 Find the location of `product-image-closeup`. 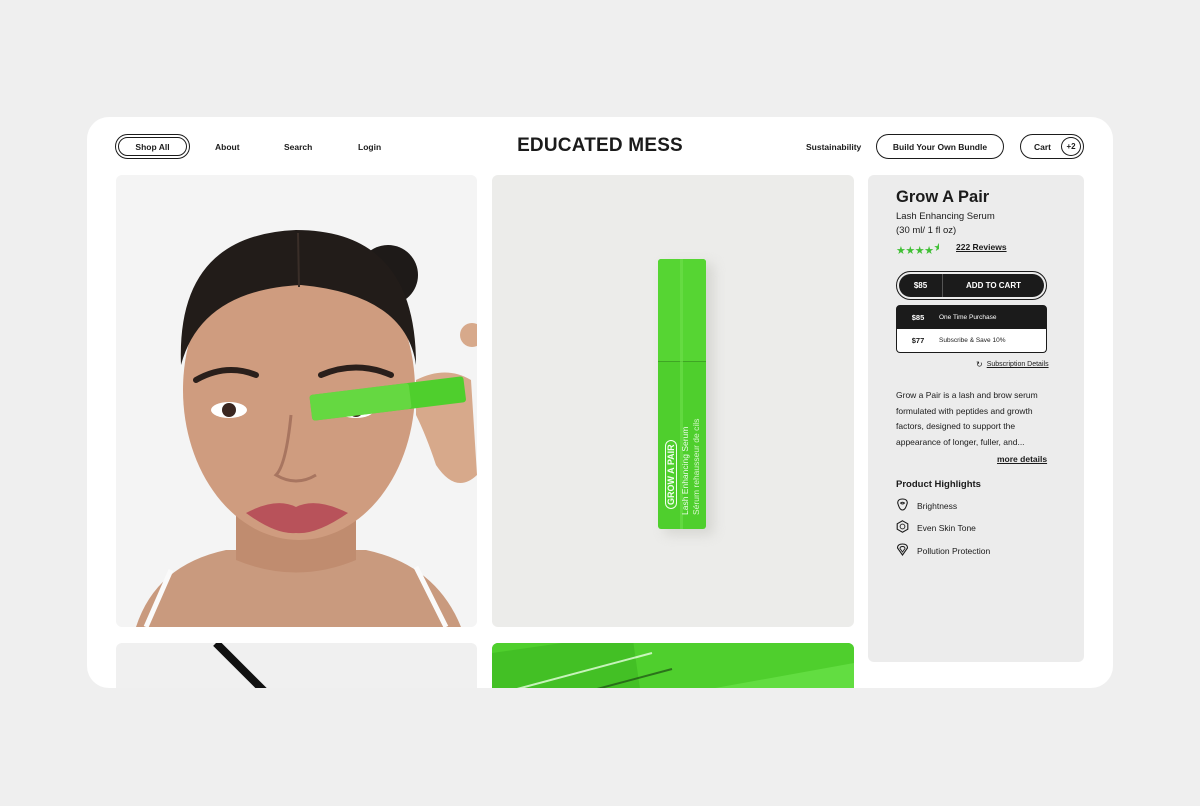

product-image-closeup is located at coordinates (673, 665).